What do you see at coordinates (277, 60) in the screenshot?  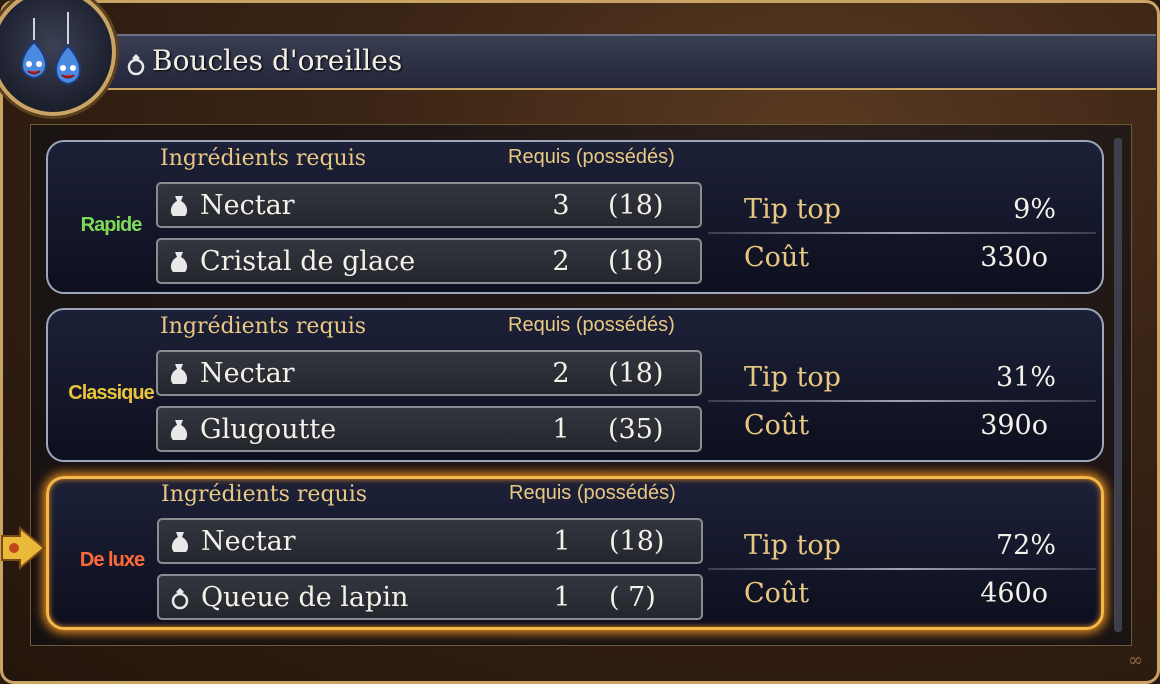 I see `page-title: Boucles d'oreilles` at bounding box center [277, 60].